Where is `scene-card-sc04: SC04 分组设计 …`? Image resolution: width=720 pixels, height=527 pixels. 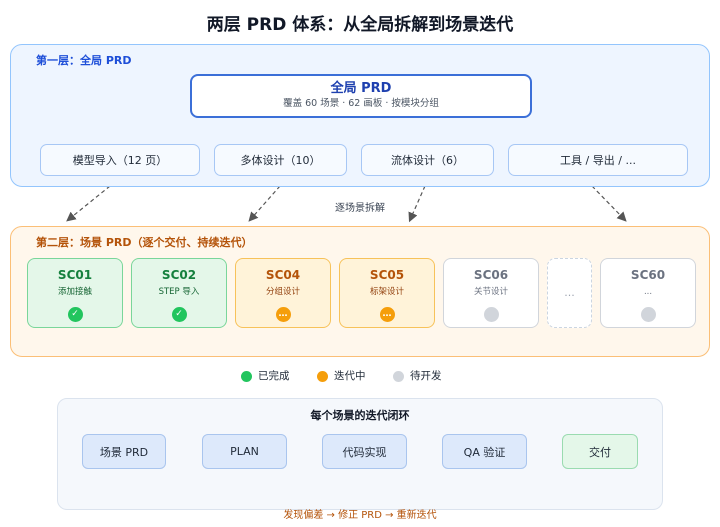
scene-card-sc04: SC04 分组设计 … is located at coordinates (283, 293).